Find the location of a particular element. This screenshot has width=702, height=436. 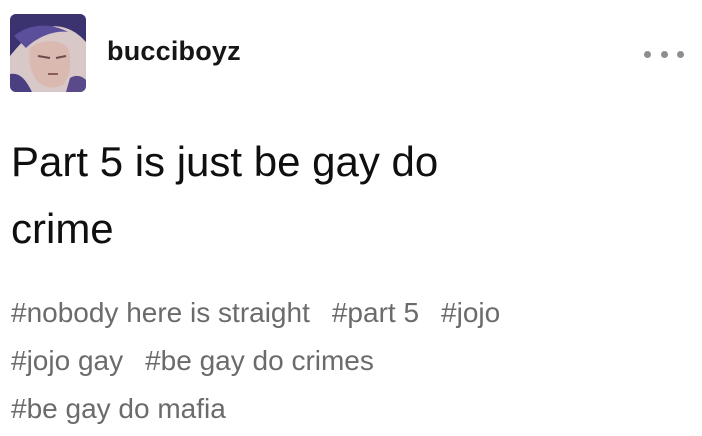

tag-link: #jojo gay is located at coordinates (67, 361).